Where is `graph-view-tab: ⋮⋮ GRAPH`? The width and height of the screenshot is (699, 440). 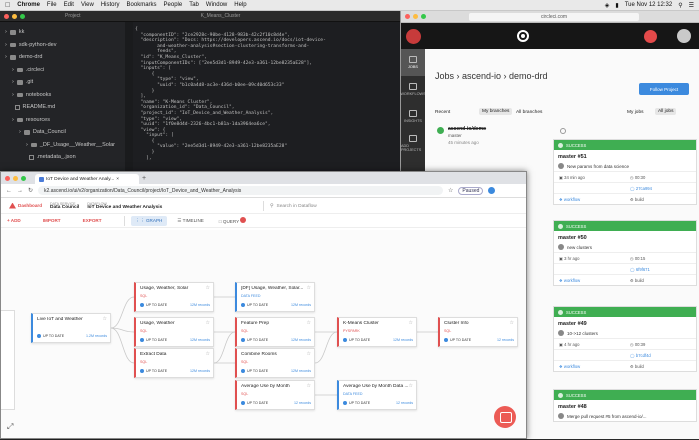
graph-view-tab: ⋮⋮ GRAPH is located at coordinates (149, 220).